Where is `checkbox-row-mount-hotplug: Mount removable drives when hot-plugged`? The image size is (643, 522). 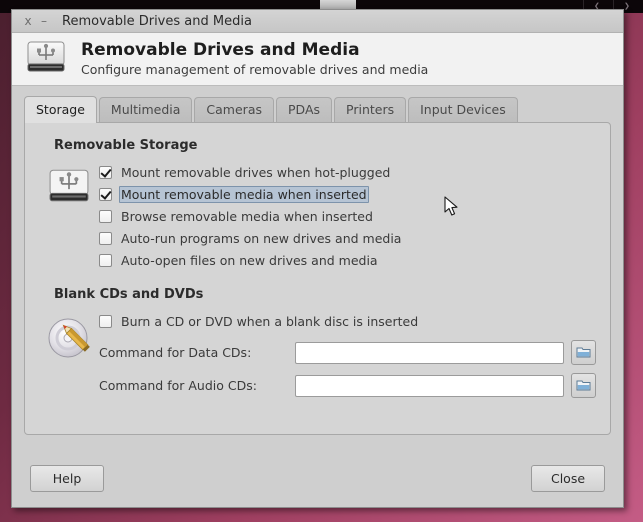 checkbox-row-mount-hotplug: Mount removable drives when hot-plugged is located at coordinates (347, 172).